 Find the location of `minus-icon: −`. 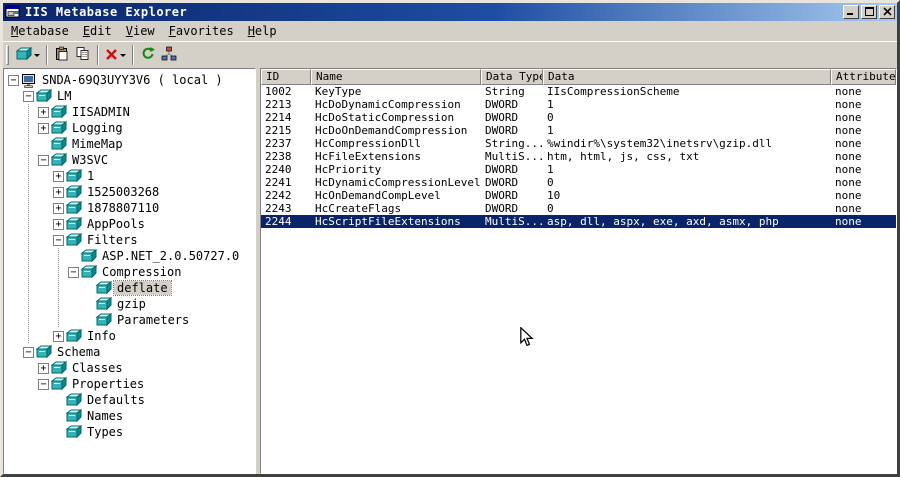

minus-icon: − is located at coordinates (43, 384).